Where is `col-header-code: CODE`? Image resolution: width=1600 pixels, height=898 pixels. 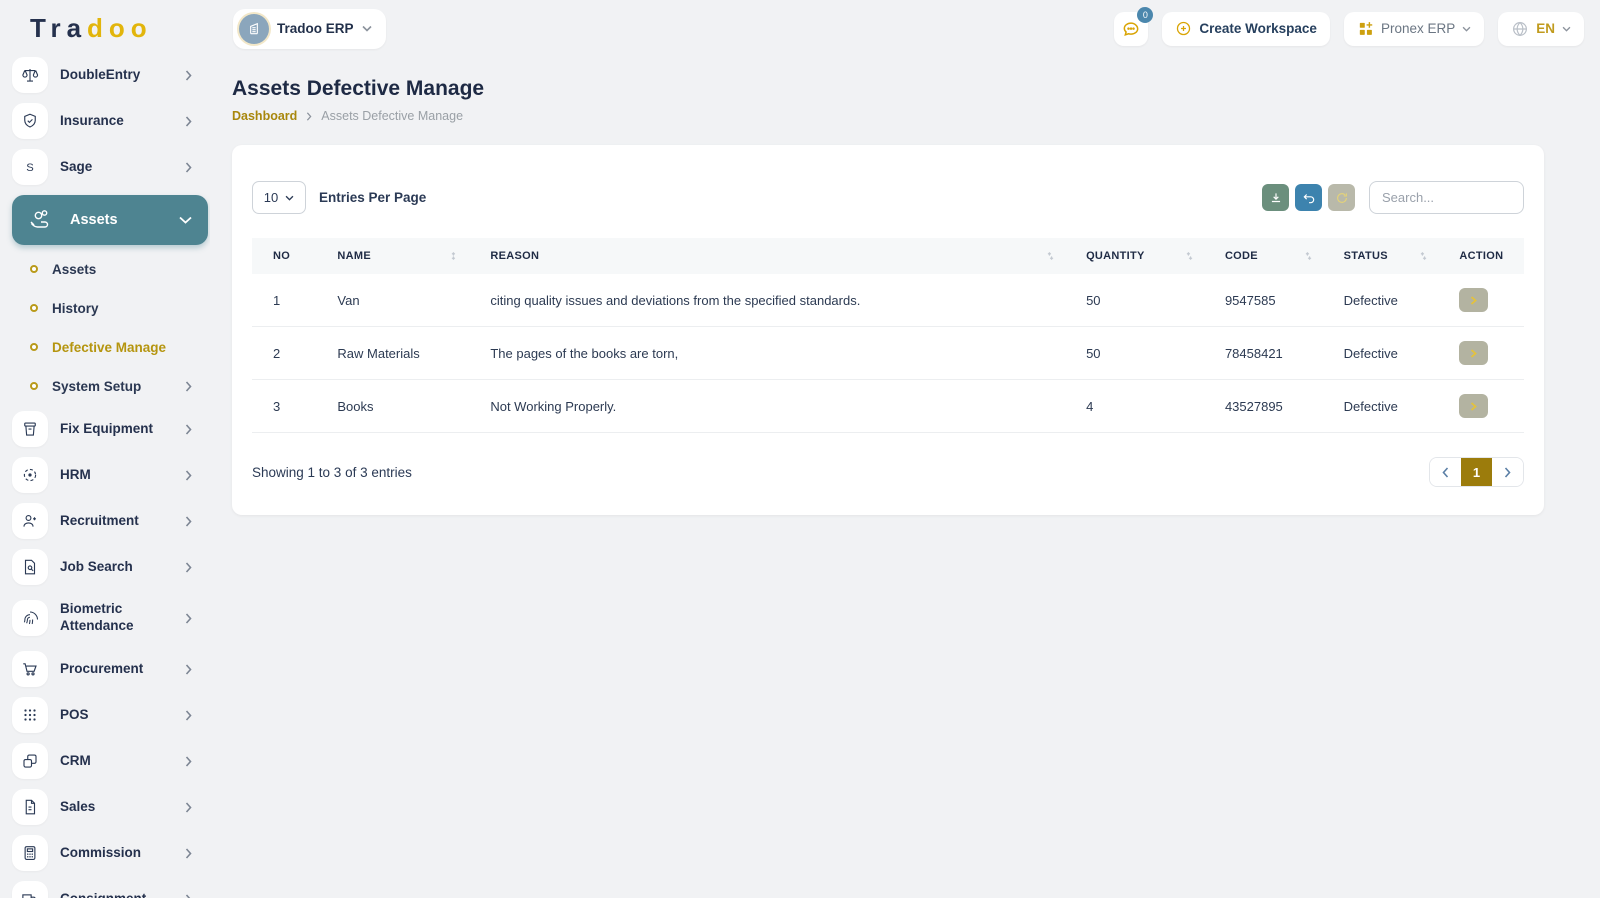
col-header-code: CODE is located at coordinates (1263, 256).